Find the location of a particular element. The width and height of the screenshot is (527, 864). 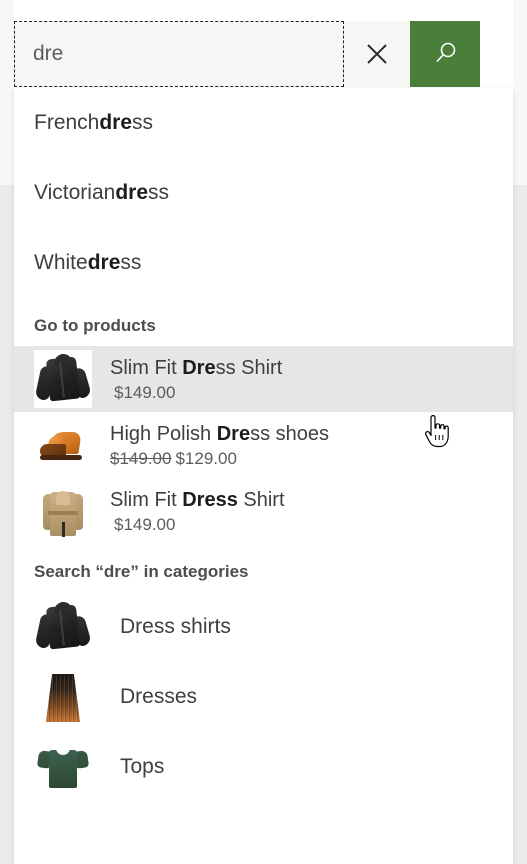

page-body-background-right is located at coordinates (520, 524).